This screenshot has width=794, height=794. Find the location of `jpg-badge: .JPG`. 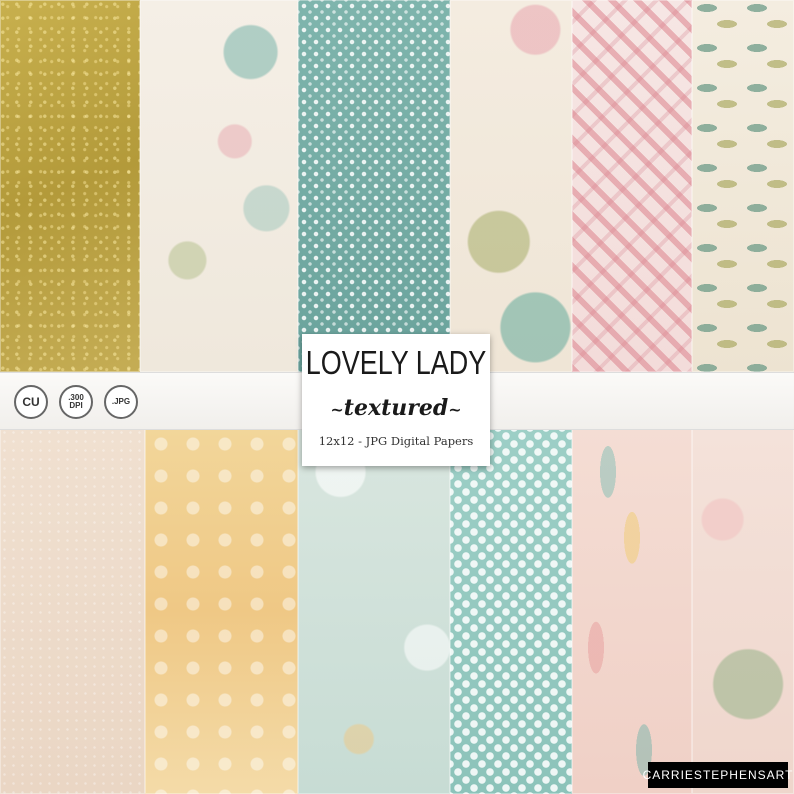

jpg-badge: .JPG is located at coordinates (121, 402).